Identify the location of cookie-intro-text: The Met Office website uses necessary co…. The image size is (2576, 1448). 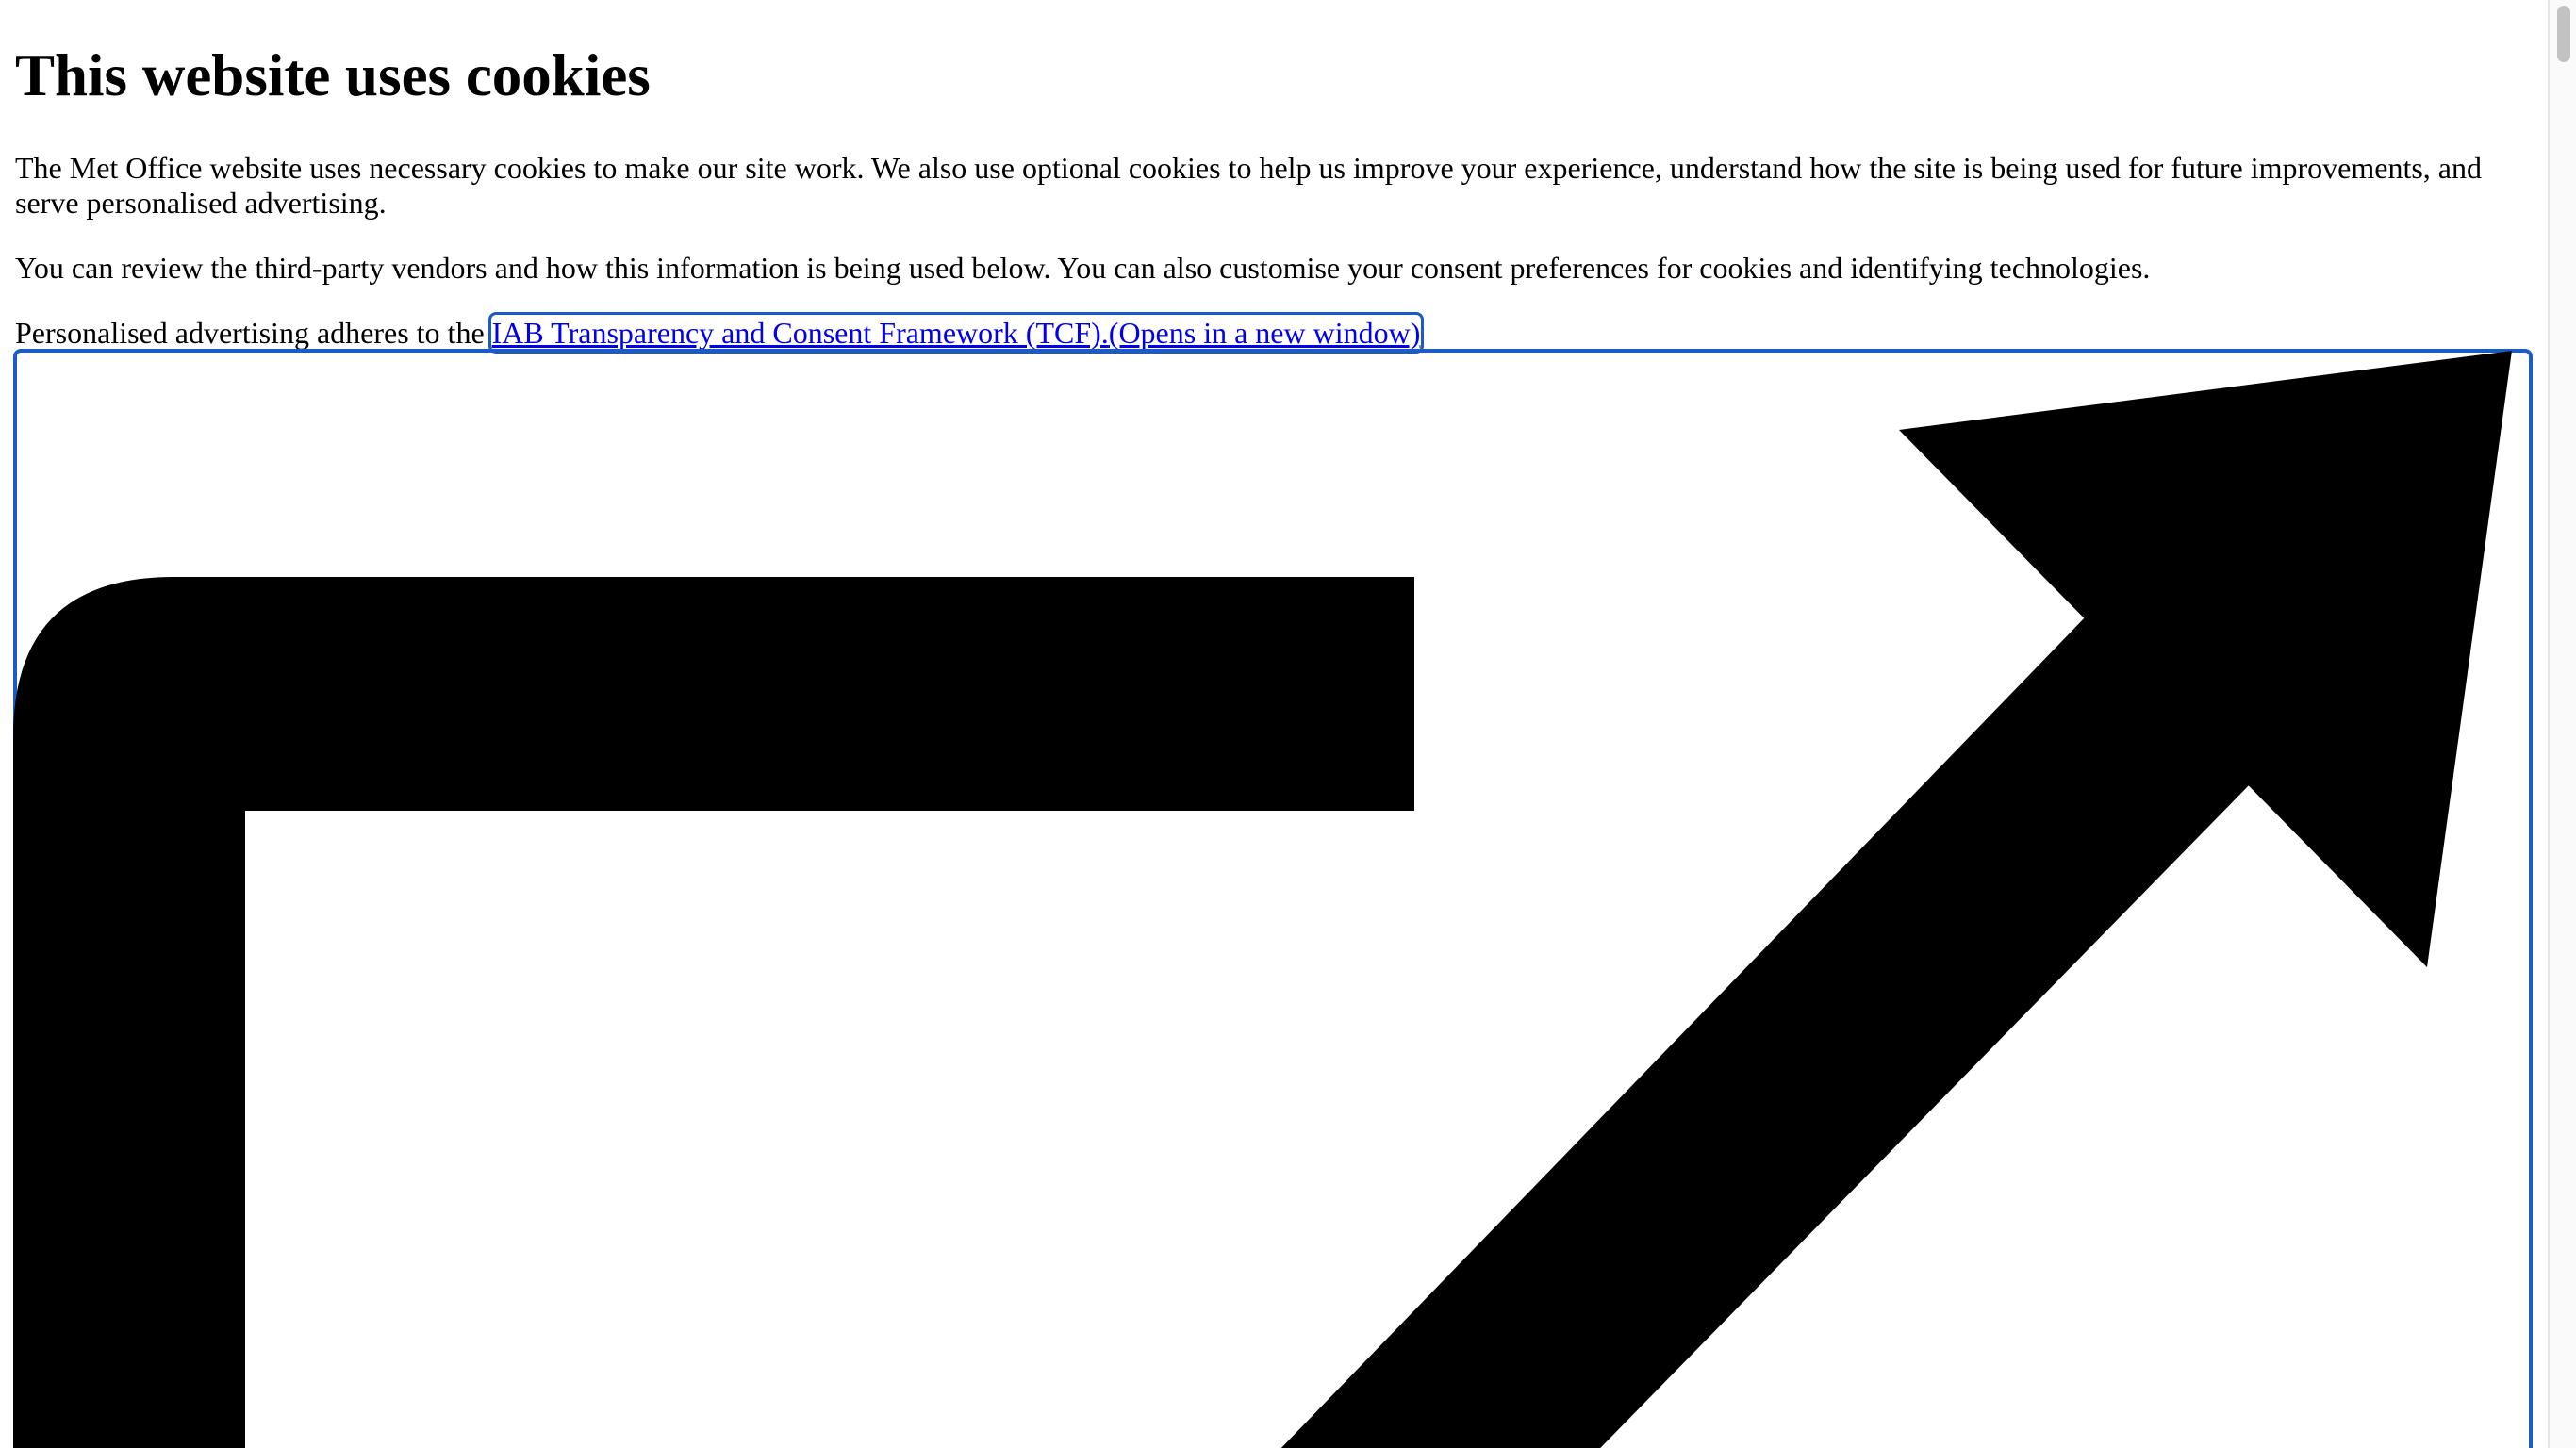
(1248, 185).